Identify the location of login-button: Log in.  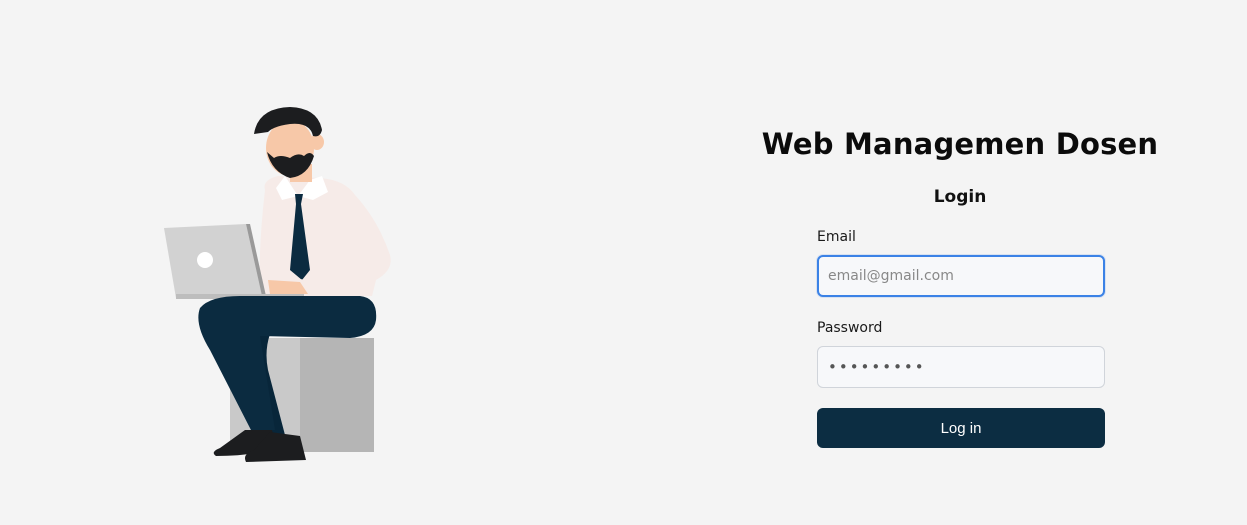
(961, 428).